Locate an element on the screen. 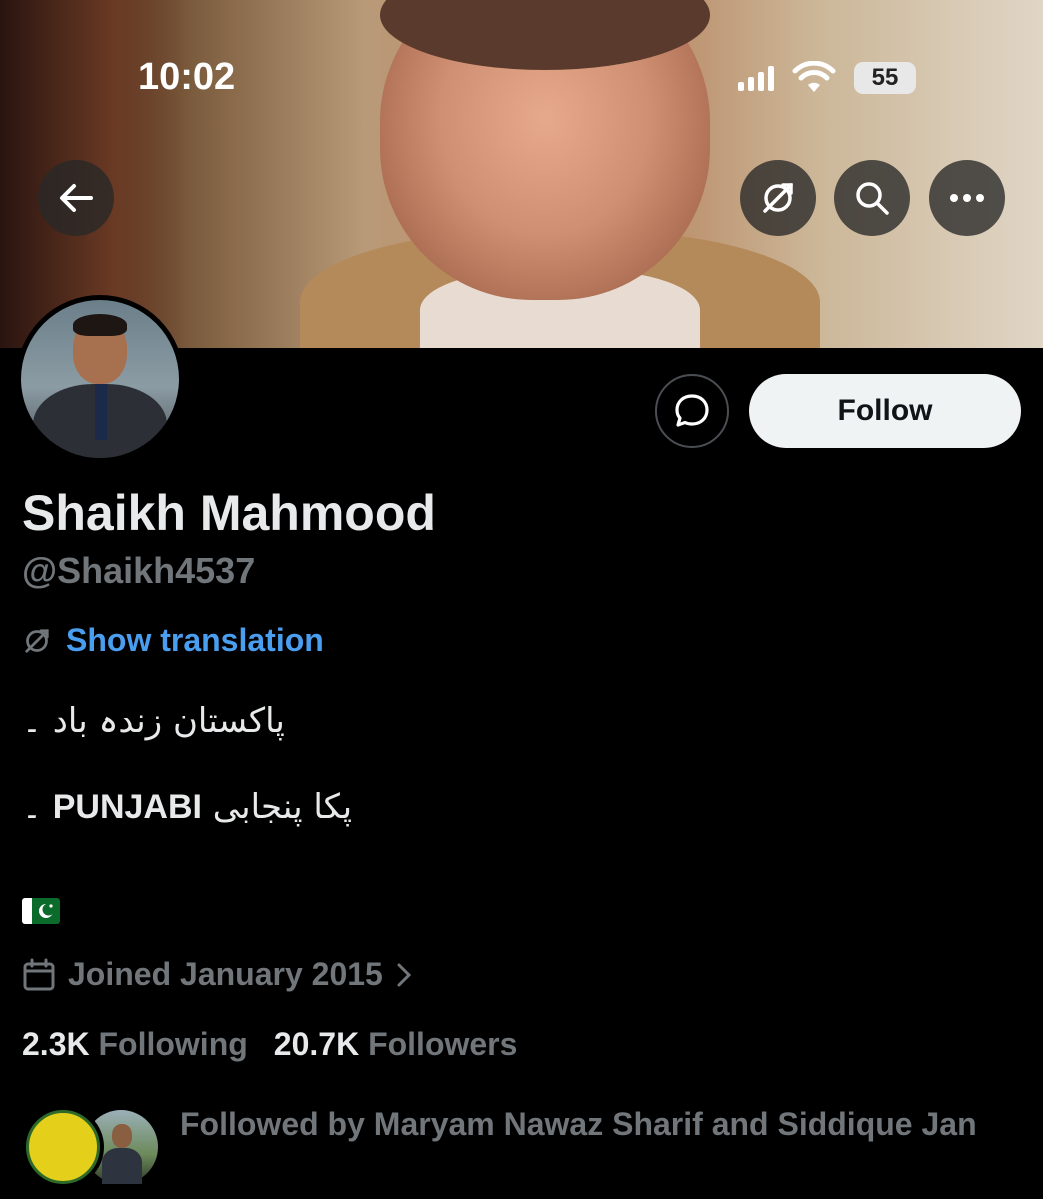  bio-line-2-urdu: پکا پنجابی is located at coordinates (282, 807).